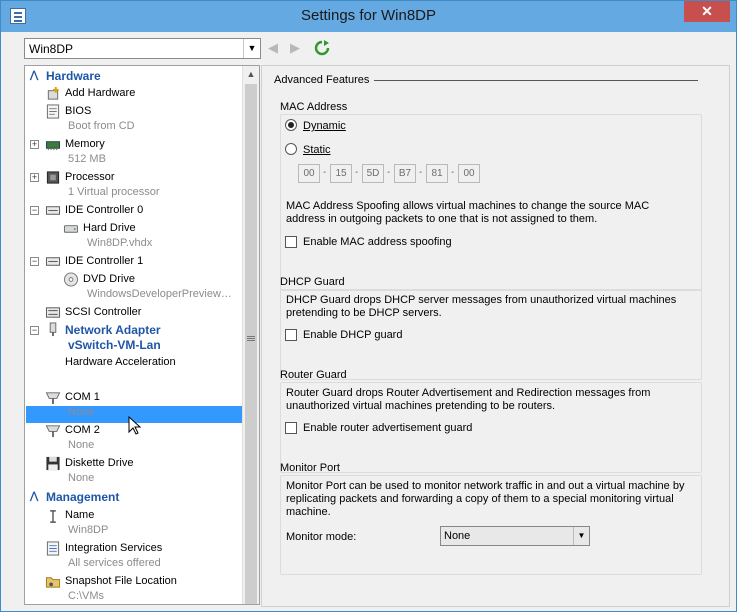 The image size is (737, 612). What do you see at coordinates (120, 362) in the screenshot?
I see `tree-item-hardware-acceleration: Hardware Acceleration` at bounding box center [120, 362].